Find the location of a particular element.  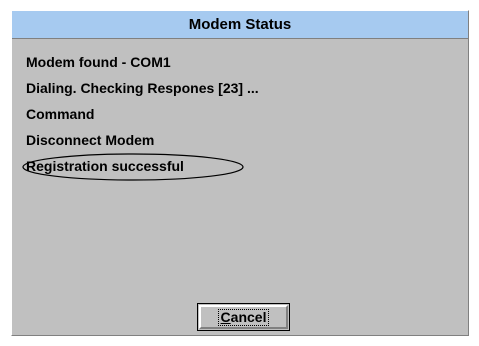

cancel-button: Cancel is located at coordinates (243, 317).